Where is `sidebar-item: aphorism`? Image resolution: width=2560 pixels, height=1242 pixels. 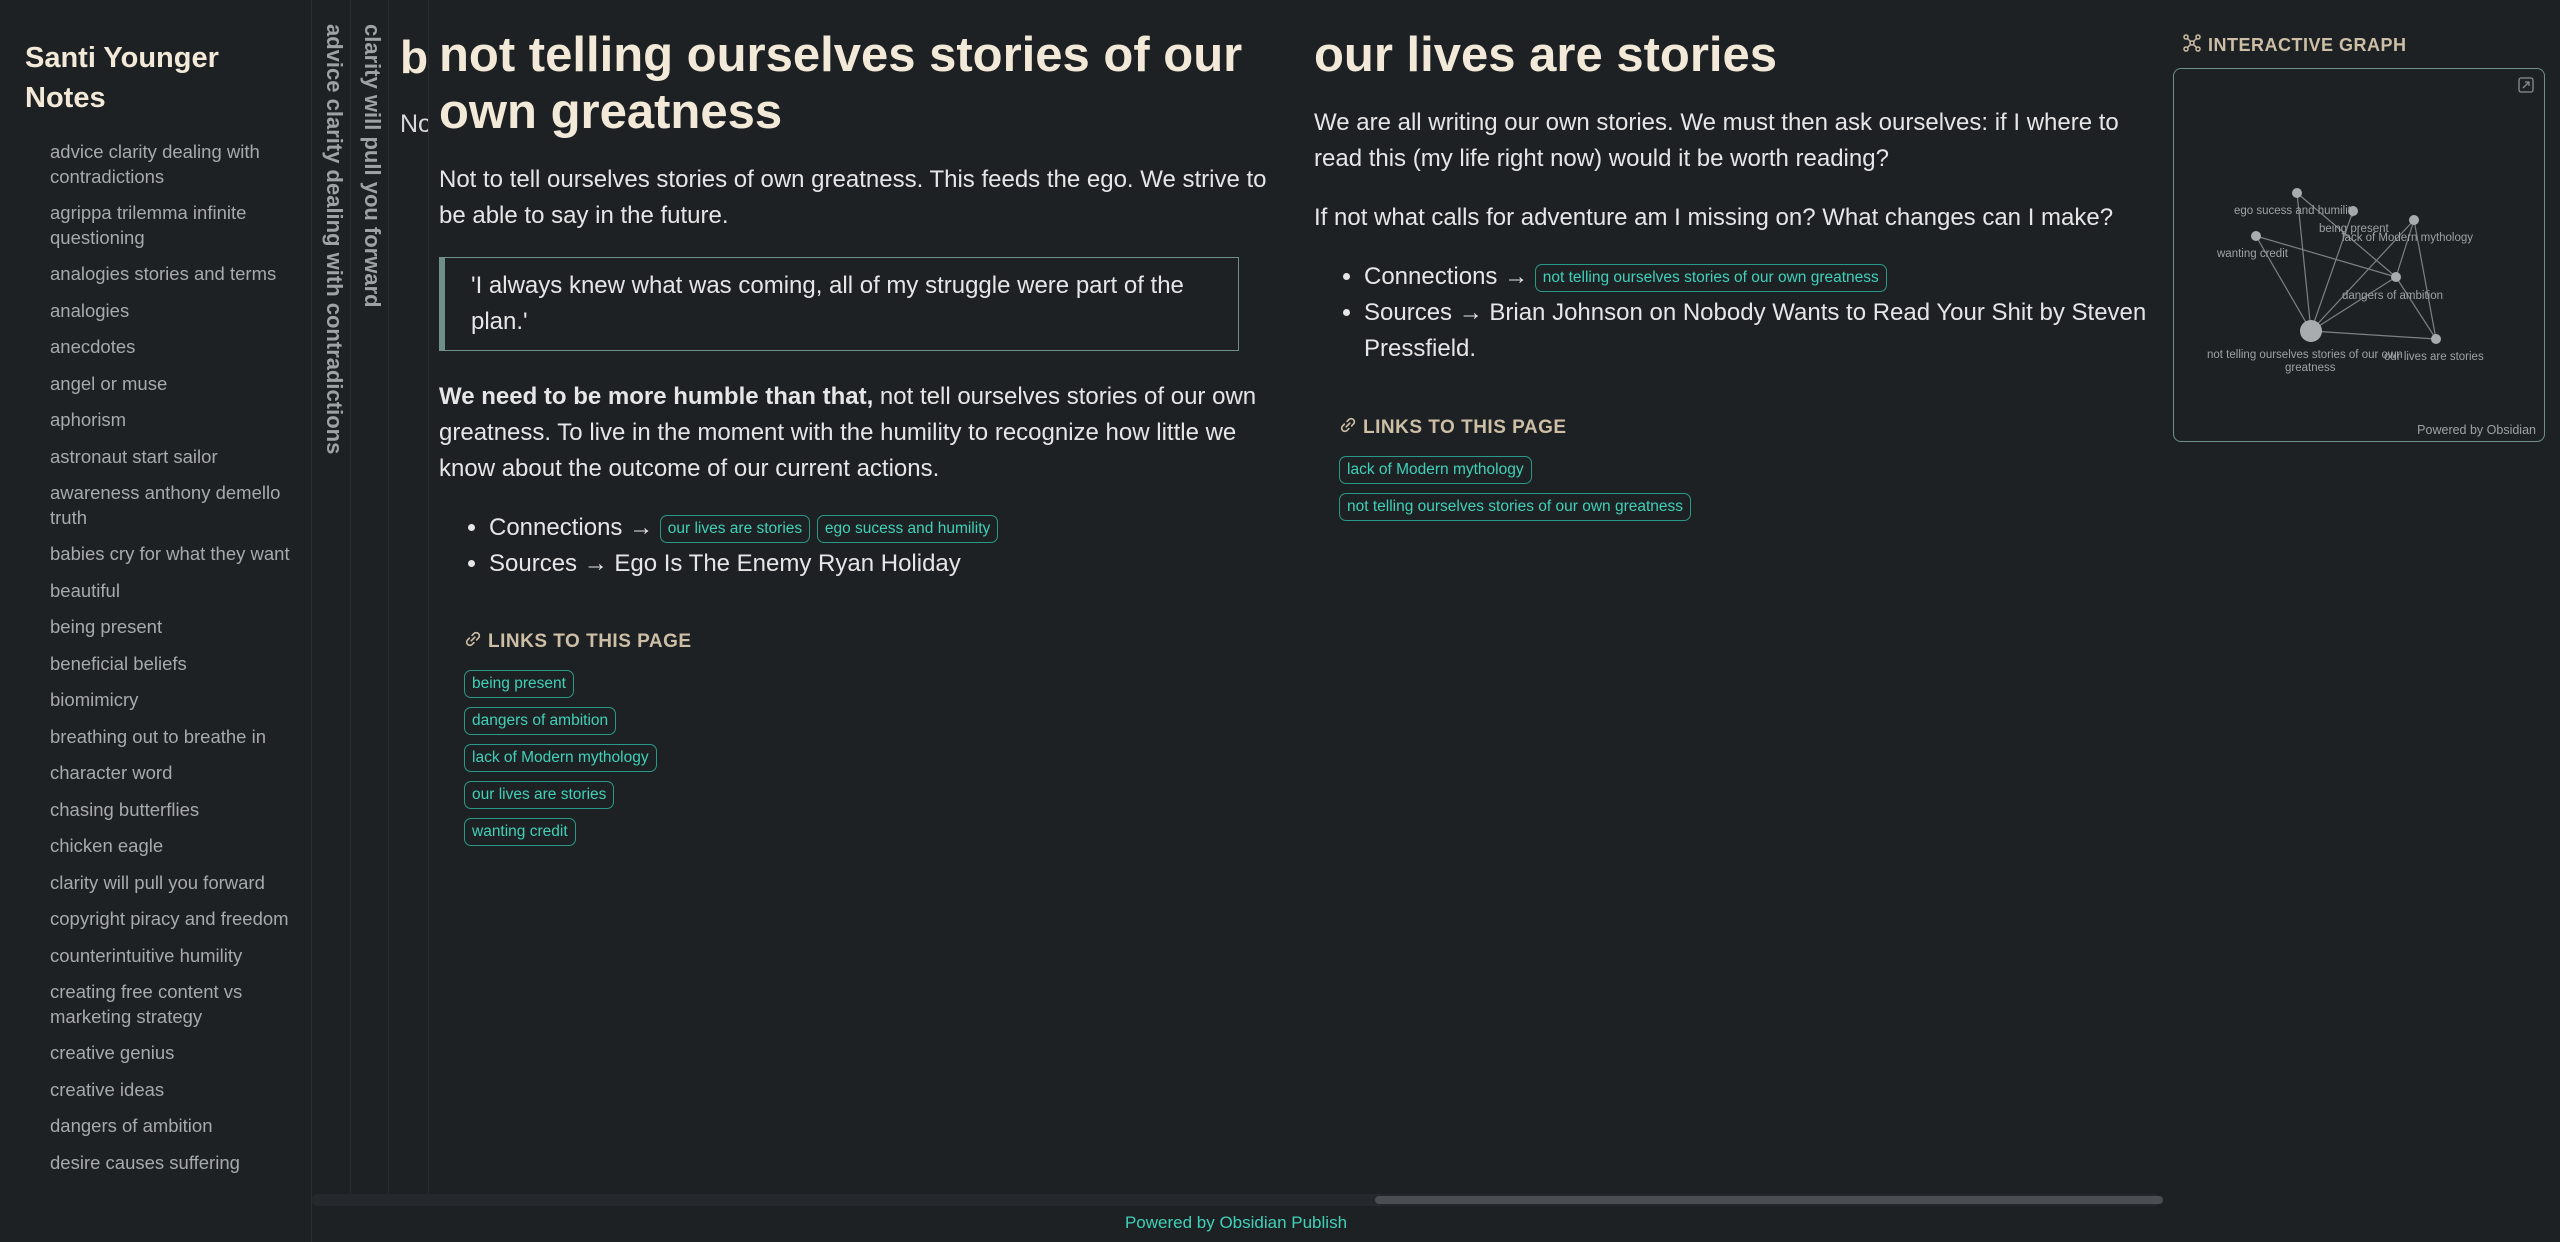 sidebar-item: aphorism is located at coordinates (170, 420).